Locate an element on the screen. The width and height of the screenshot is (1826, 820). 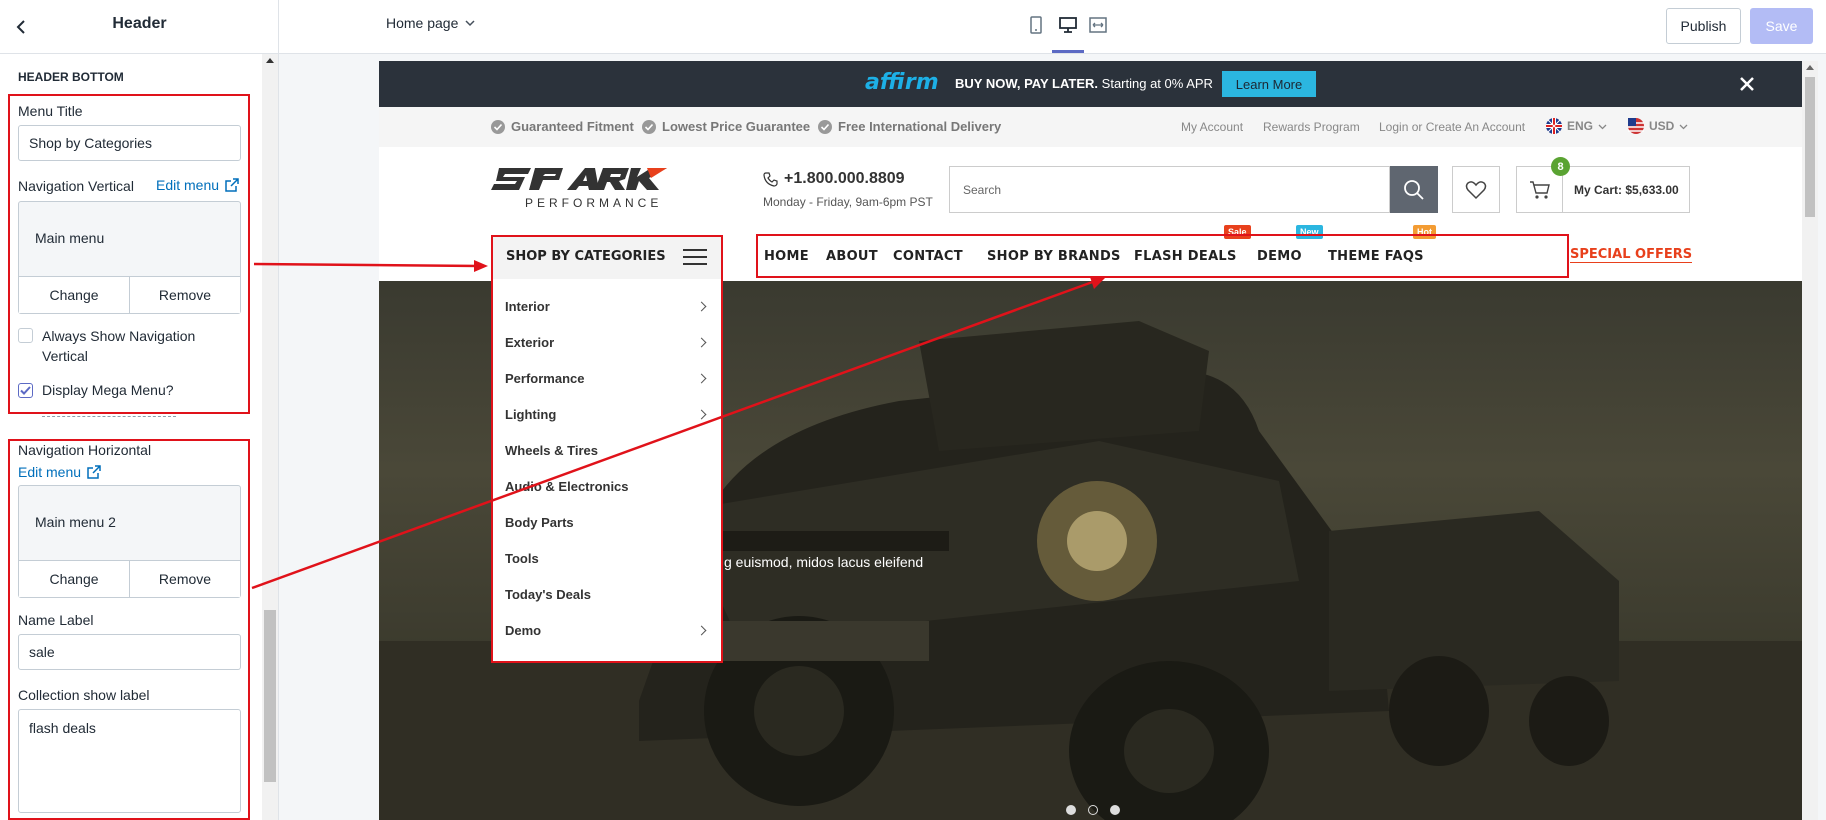
feature-label: Lowest Price Guarantee is located at coordinates (736, 126).